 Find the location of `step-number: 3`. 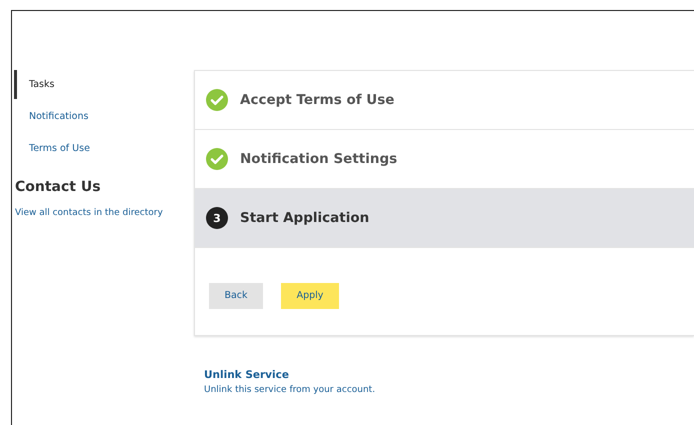

step-number: 3 is located at coordinates (217, 218).